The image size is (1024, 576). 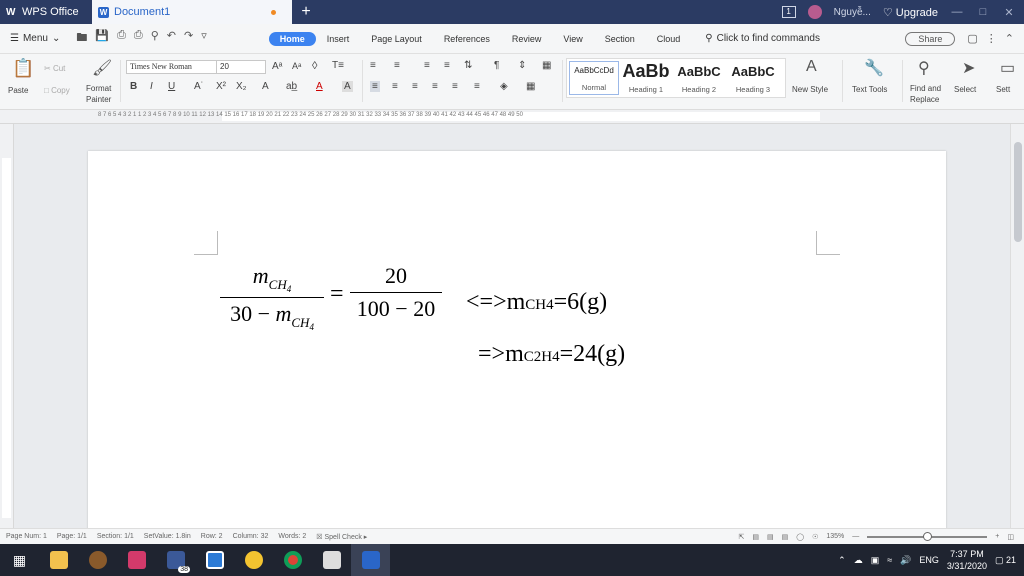 What do you see at coordinates (221, 86) in the screenshot?
I see `superscript-icon: X²` at bounding box center [221, 86].